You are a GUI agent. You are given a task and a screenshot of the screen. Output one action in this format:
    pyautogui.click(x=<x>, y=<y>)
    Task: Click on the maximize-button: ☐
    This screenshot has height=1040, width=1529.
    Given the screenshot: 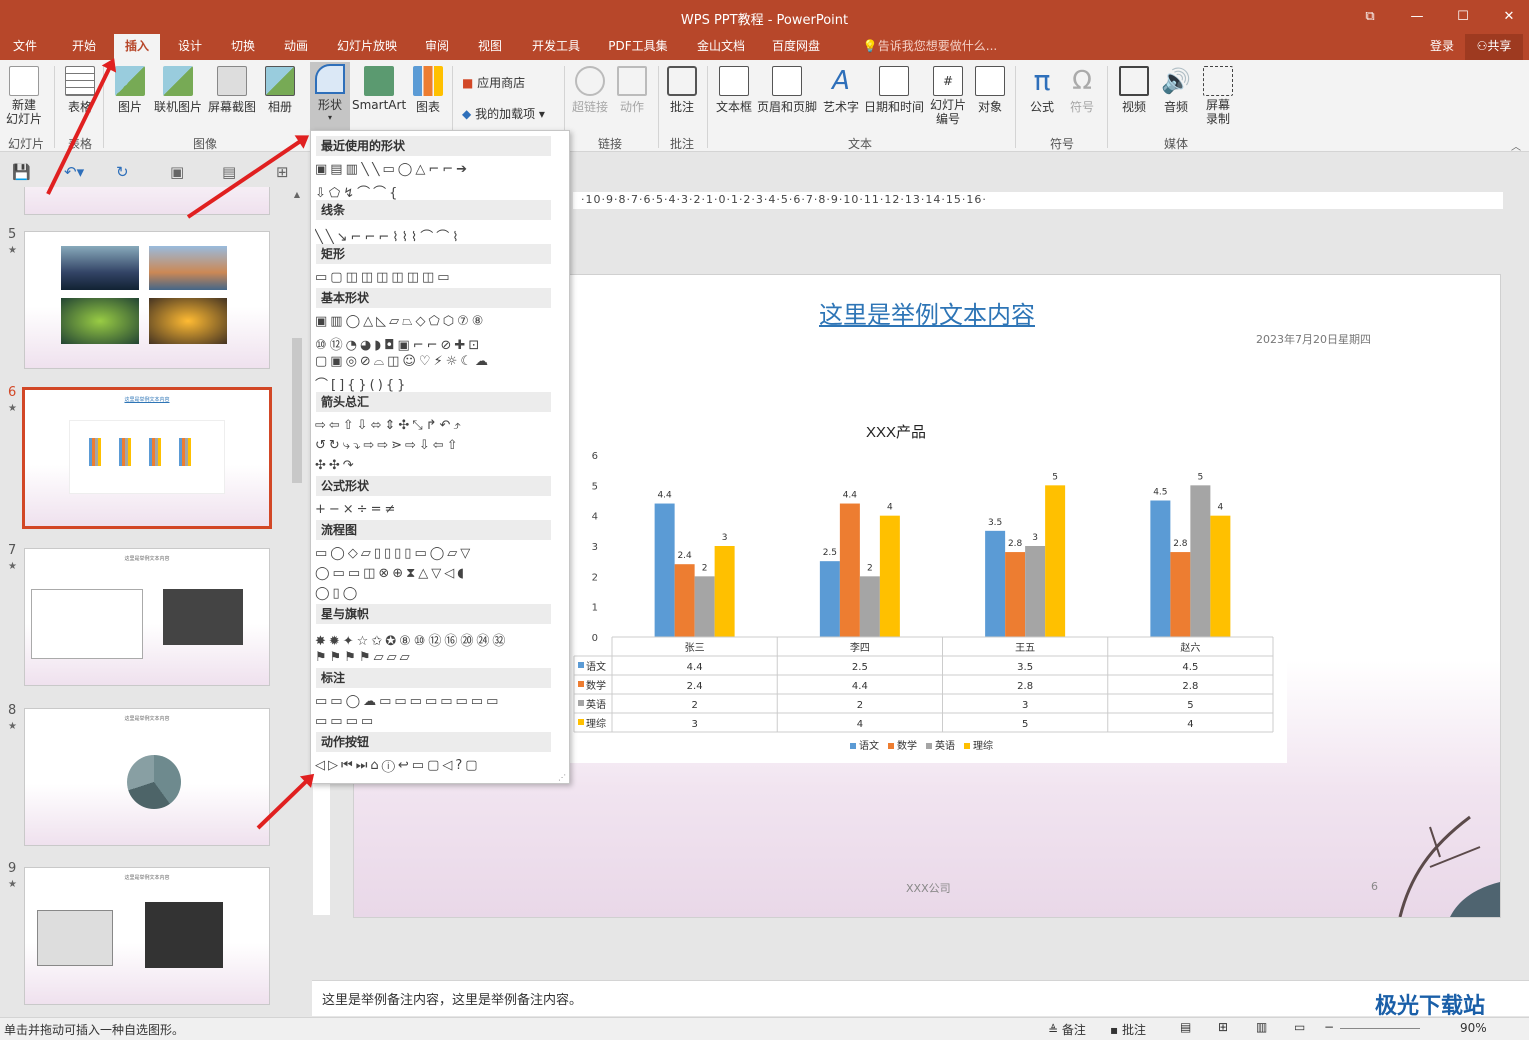 What is the action you would take?
    pyautogui.click(x=1463, y=17)
    